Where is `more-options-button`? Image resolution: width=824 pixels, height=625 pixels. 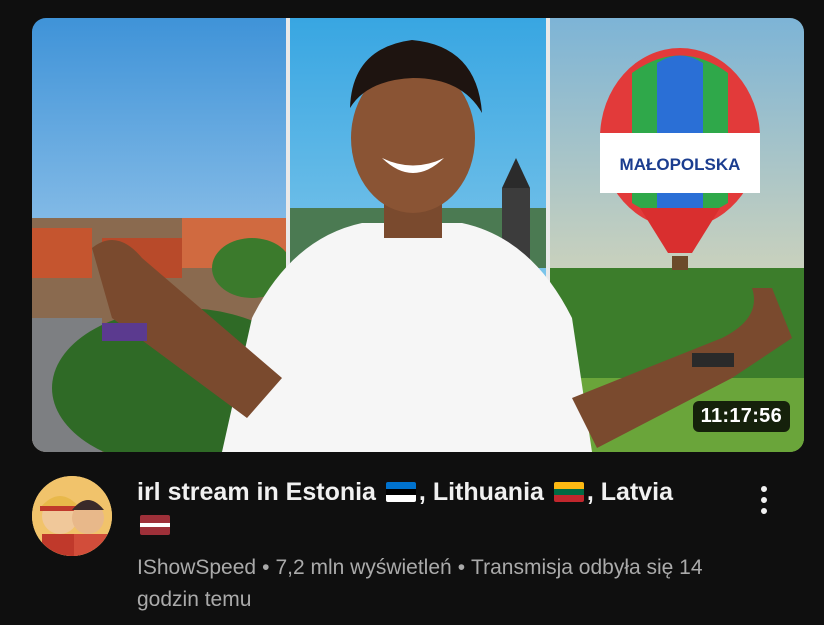
more-options-button is located at coordinates (764, 500).